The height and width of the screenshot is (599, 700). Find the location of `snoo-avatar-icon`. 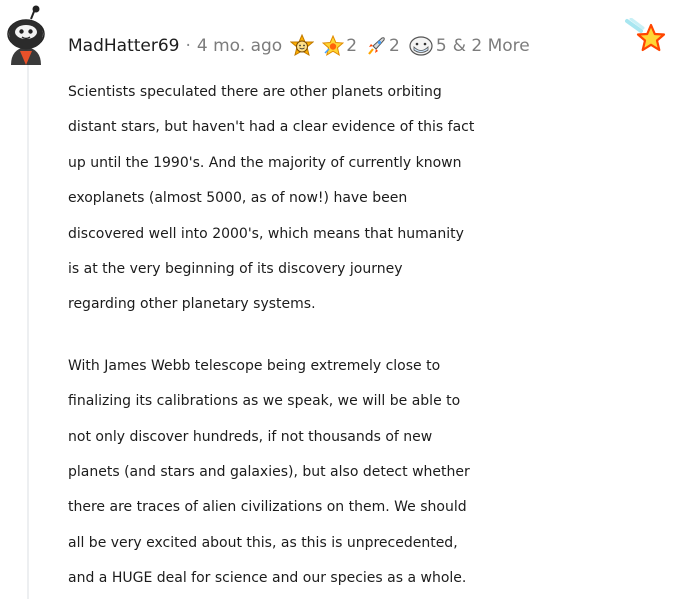

snoo-avatar-icon is located at coordinates (26, 35).